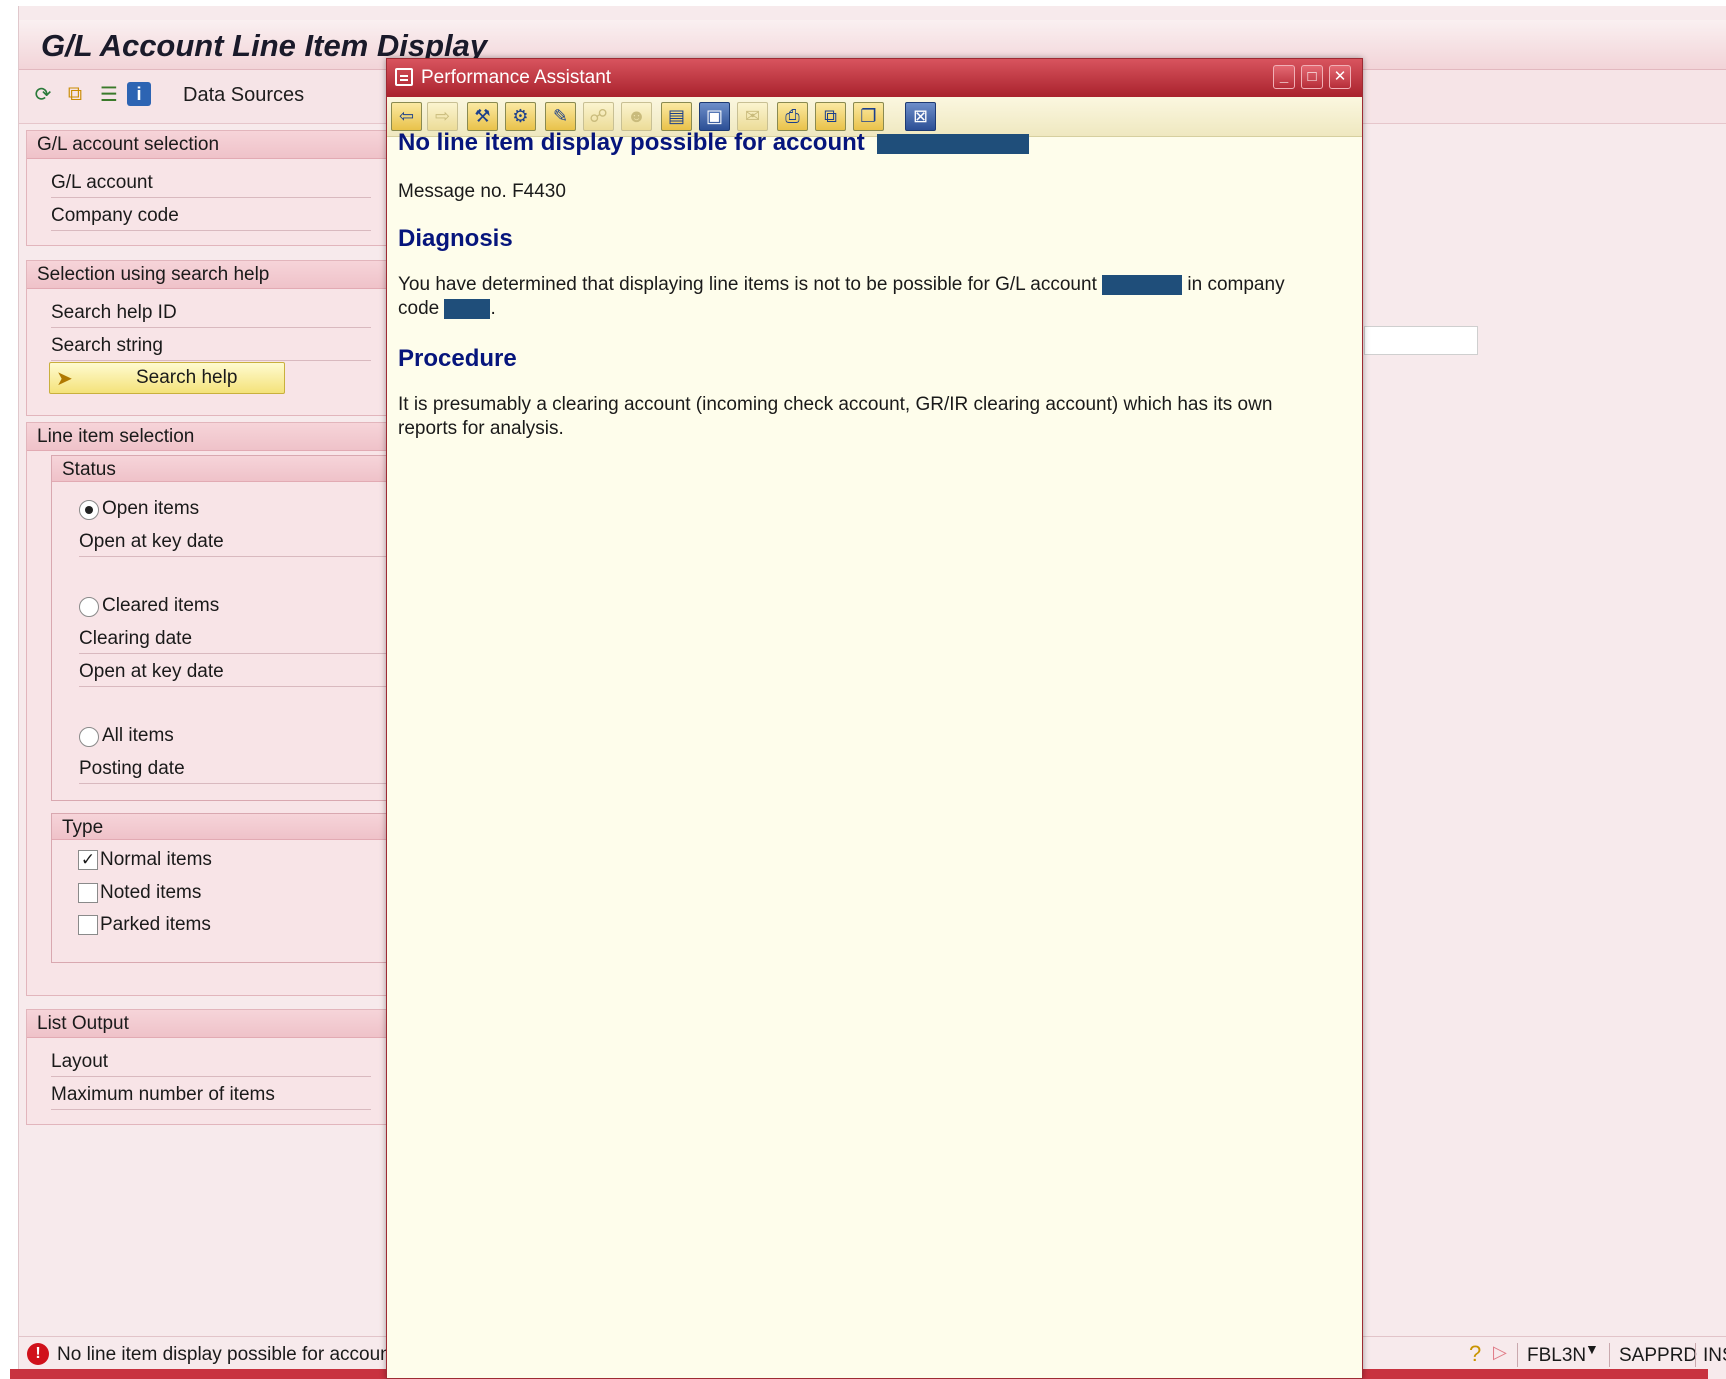  What do you see at coordinates (156, 859) in the screenshot?
I see `normal-items-label: Normal items` at bounding box center [156, 859].